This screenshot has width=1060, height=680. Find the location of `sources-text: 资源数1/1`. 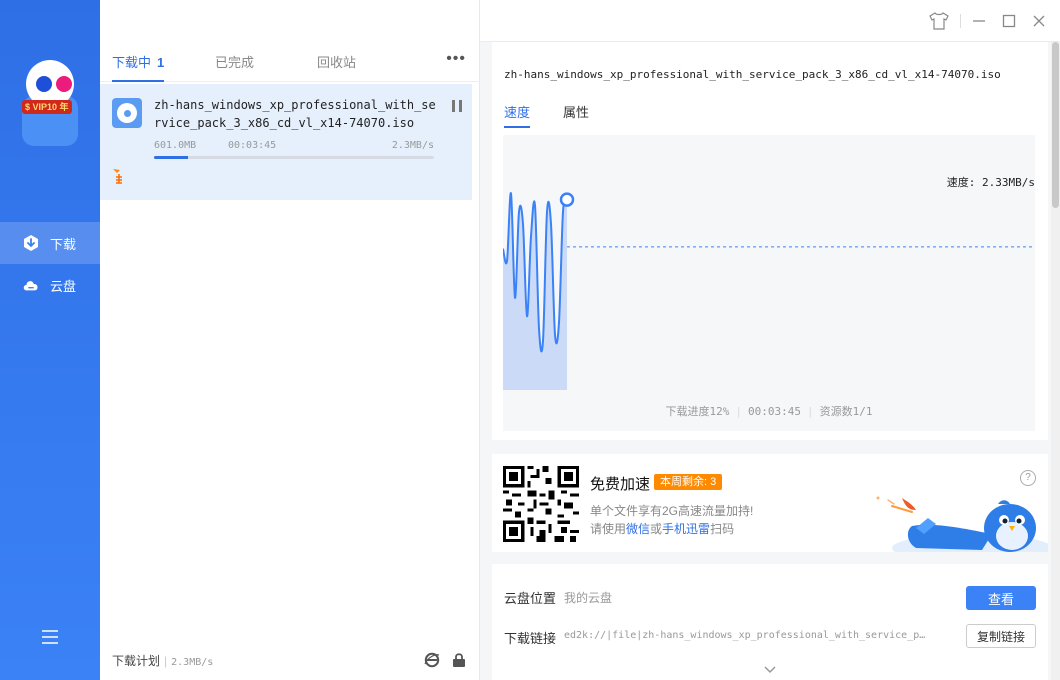

sources-text: 资源数1/1 is located at coordinates (846, 411).